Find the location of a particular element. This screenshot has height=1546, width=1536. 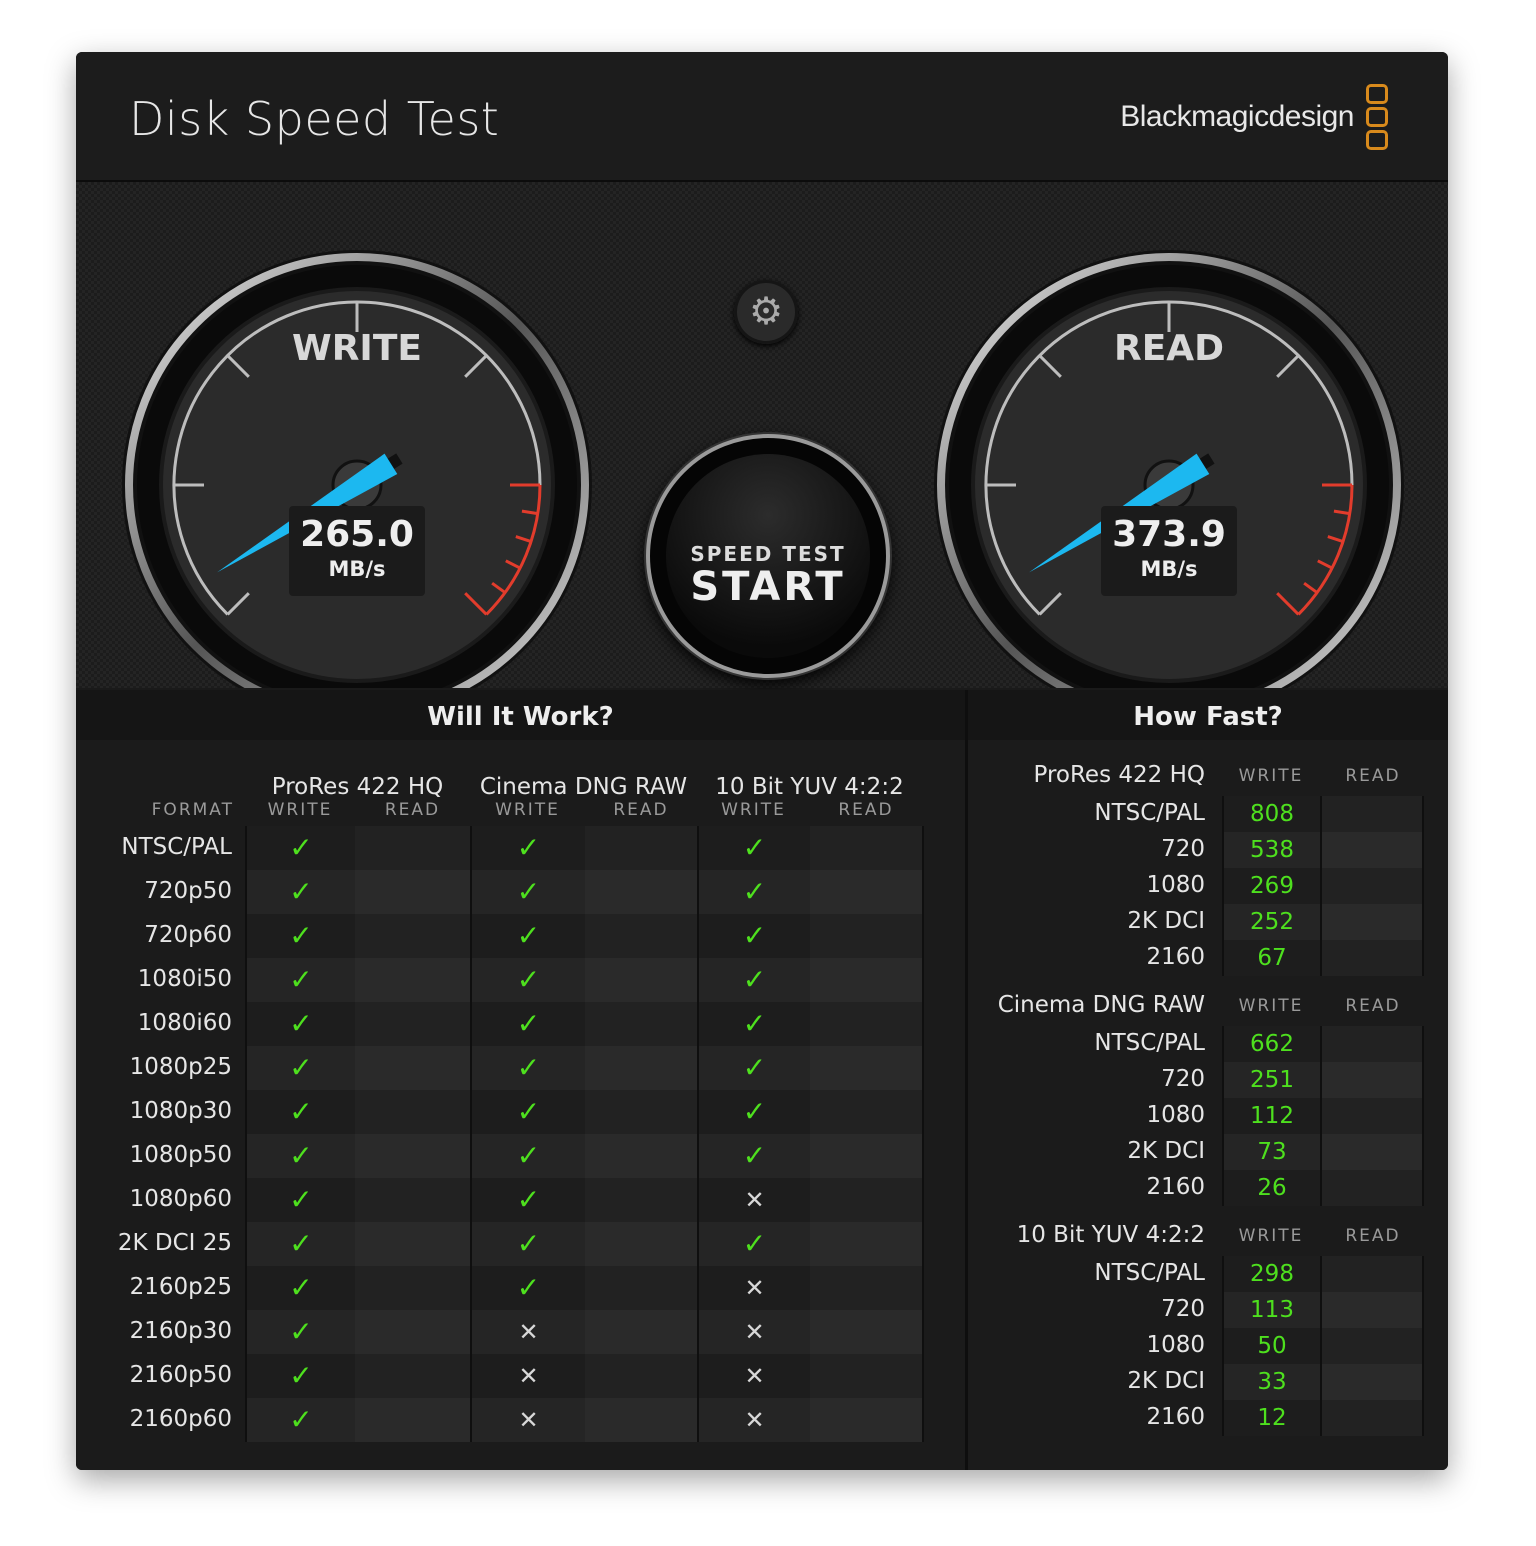

table-row: 720p60 ✓ ✓ ✓ is located at coordinates (520, 936).